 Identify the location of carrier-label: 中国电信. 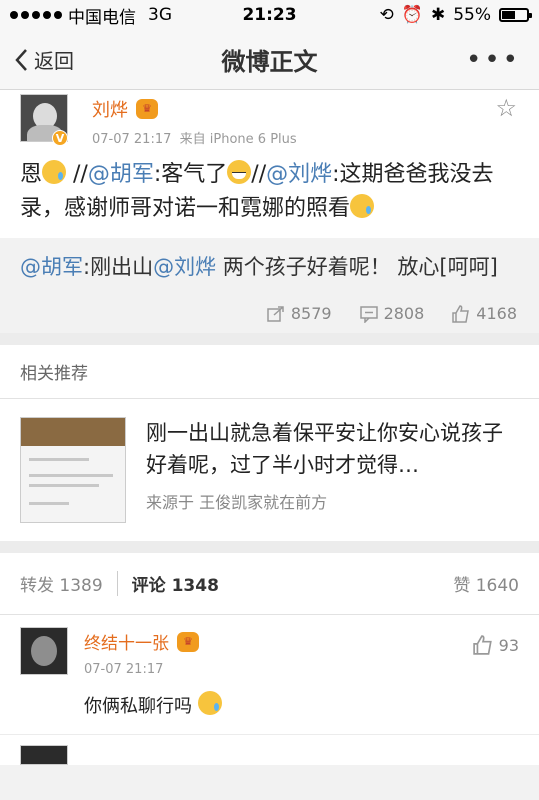
(102, 17).